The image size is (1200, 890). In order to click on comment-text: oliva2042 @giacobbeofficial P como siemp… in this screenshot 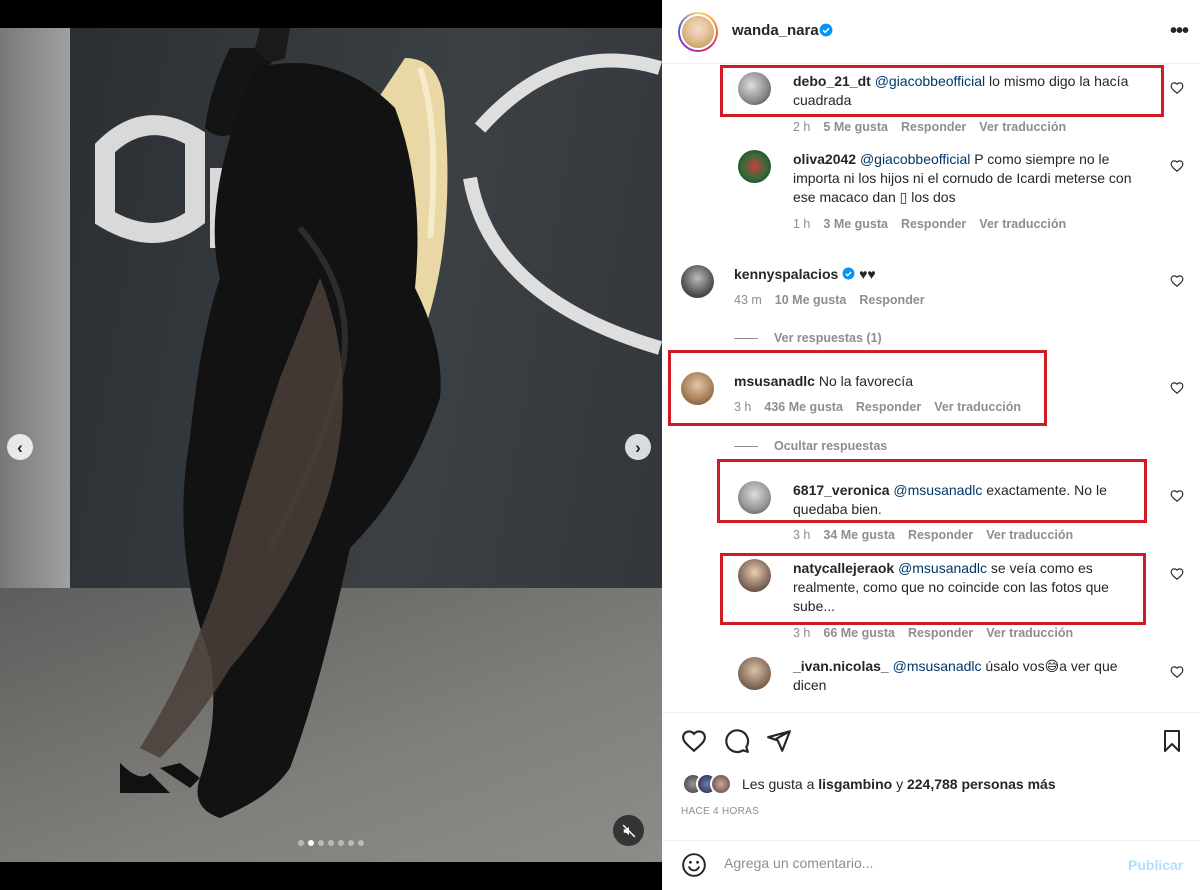, I will do `click(968, 178)`.